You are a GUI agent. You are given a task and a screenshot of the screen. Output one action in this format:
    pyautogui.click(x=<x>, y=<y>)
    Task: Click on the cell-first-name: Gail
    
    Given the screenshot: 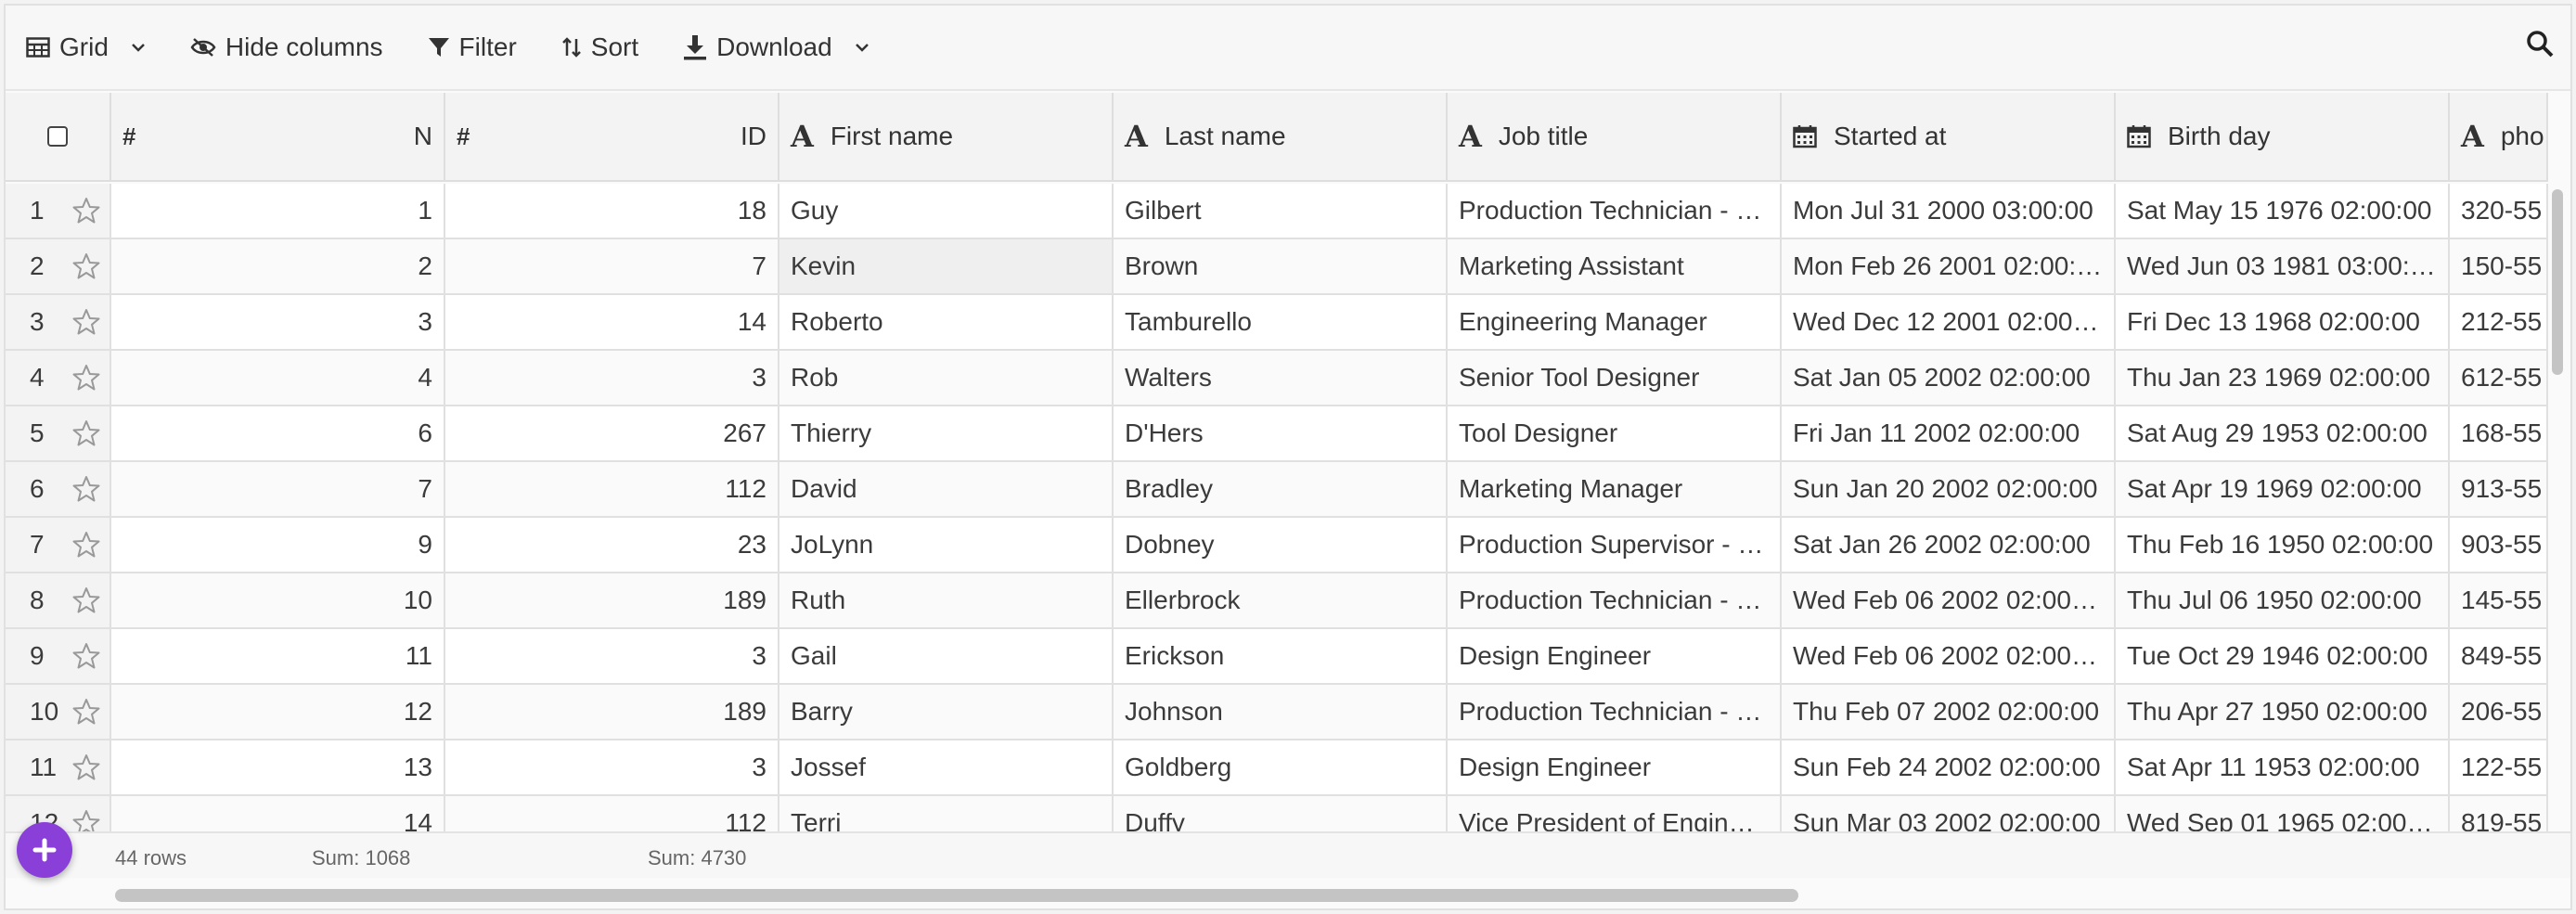 What is the action you would take?
    pyautogui.click(x=946, y=657)
    